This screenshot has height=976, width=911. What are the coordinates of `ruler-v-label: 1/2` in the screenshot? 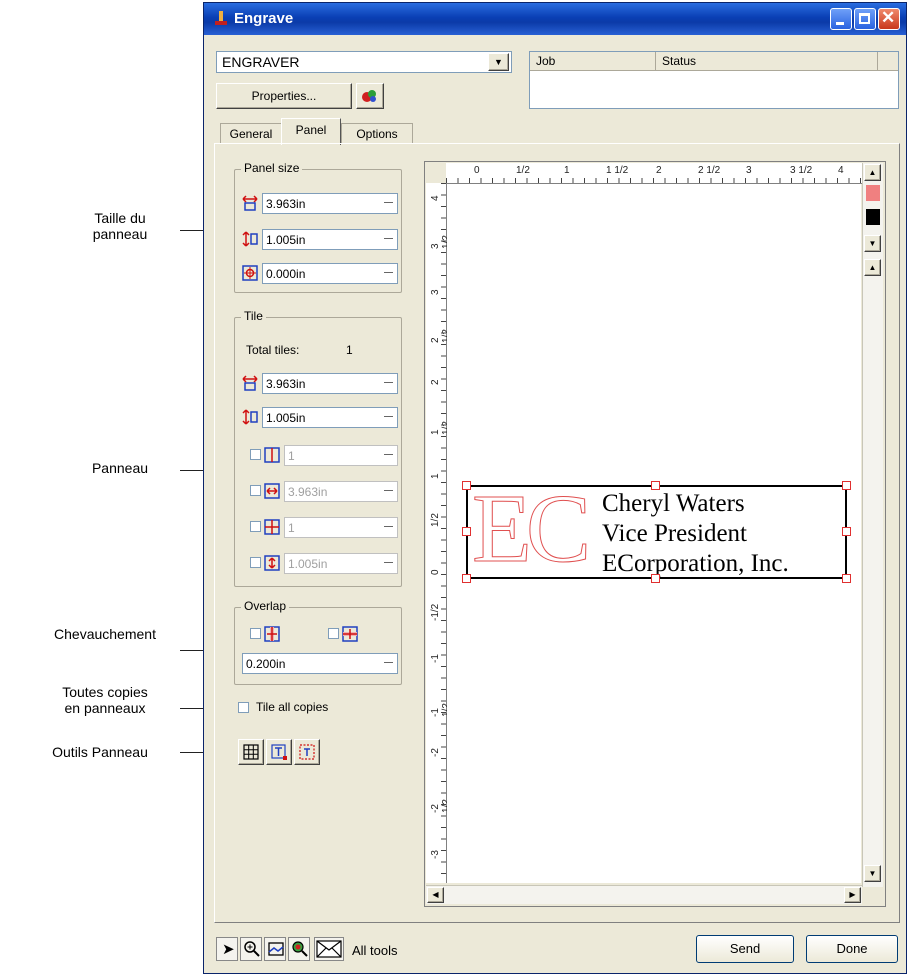 It's located at (435, 520).